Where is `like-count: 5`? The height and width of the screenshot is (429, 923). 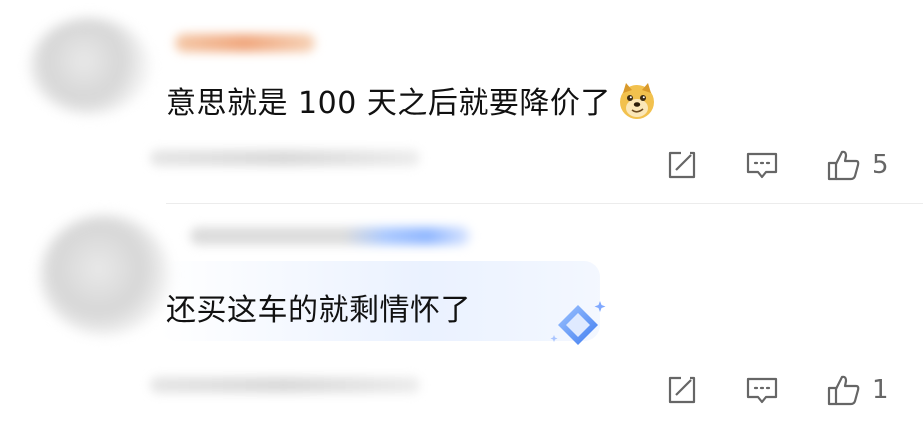 like-count: 5 is located at coordinates (880, 165).